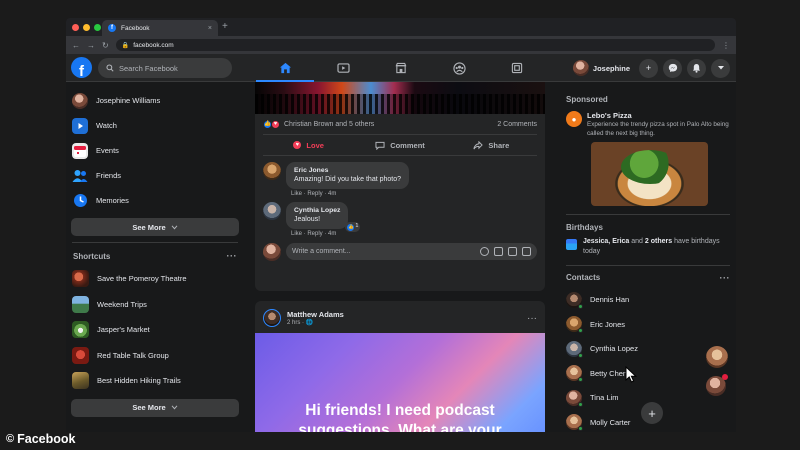 This screenshot has width=800, height=450. Describe the element at coordinates (512, 252) in the screenshot. I see `gif-icon` at that location.